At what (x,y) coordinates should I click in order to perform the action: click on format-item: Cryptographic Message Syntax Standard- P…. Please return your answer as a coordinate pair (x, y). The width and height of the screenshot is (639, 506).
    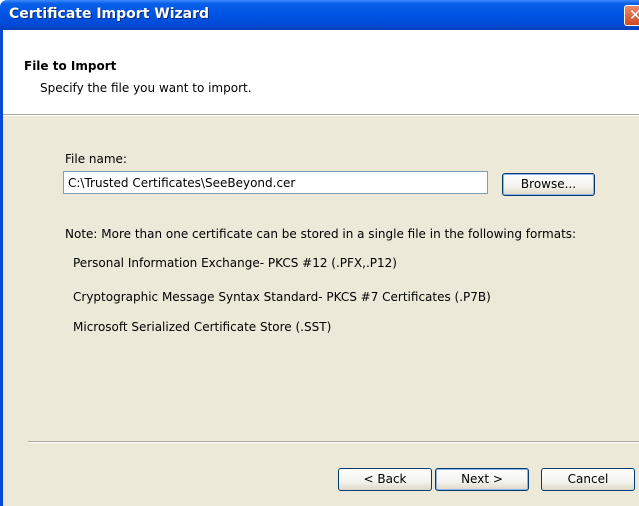
    Looking at the image, I should click on (282, 297).